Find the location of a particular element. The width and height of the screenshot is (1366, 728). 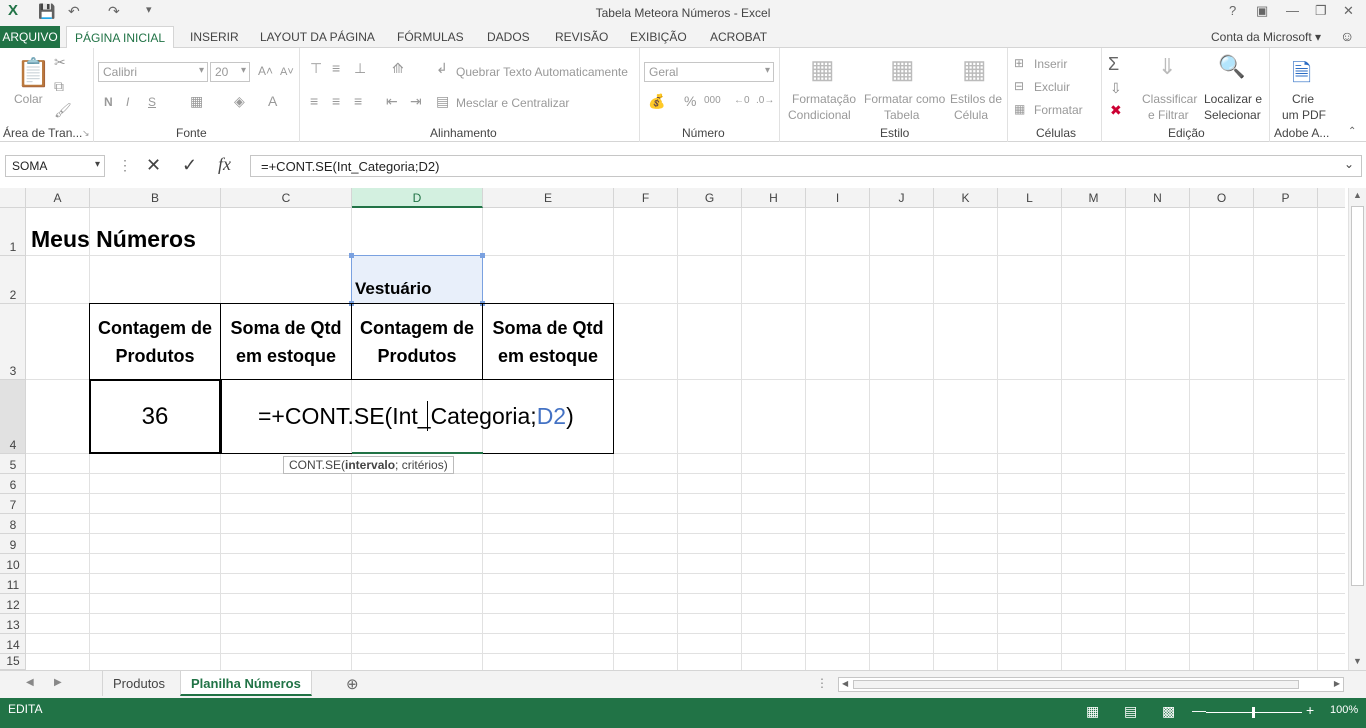

row-header-12: 12 is located at coordinates (13, 604).